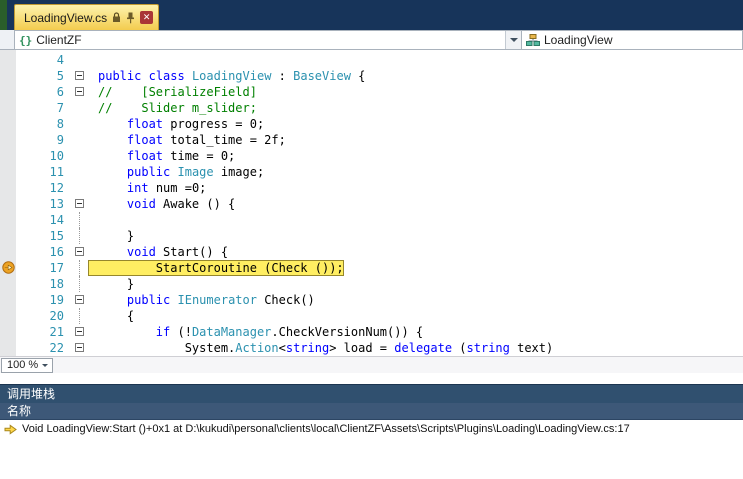  What do you see at coordinates (371, 220) in the screenshot?
I see `code-line-14: 14` at bounding box center [371, 220].